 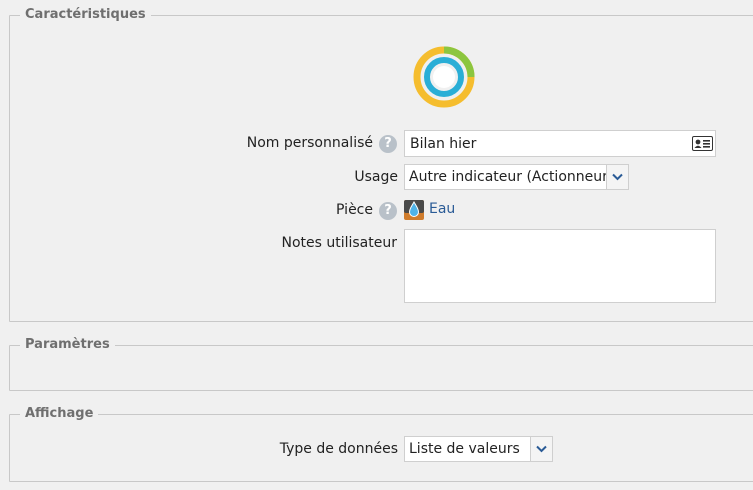 I want to click on nom-input-value: Bilan hier, so click(x=443, y=144).